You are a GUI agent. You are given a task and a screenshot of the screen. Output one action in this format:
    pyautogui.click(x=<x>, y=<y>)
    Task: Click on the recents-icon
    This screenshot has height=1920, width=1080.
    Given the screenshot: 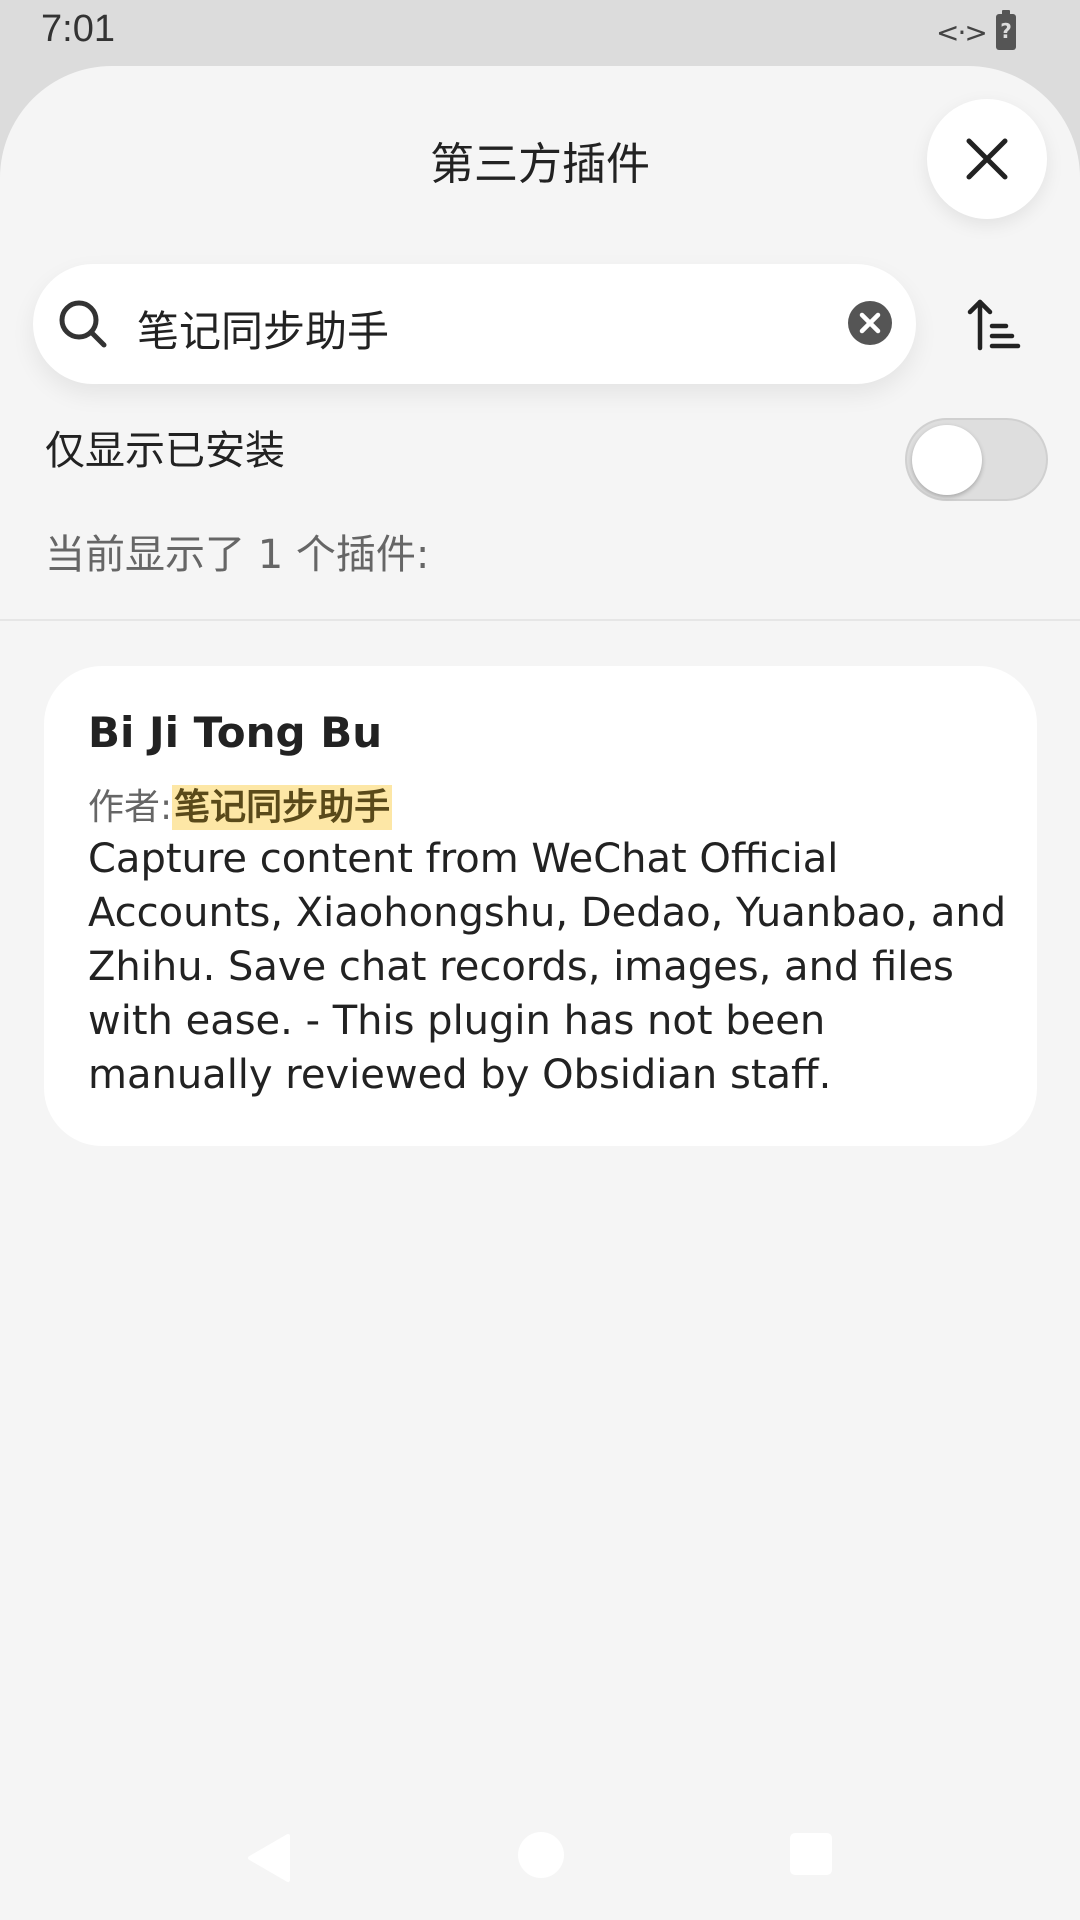 What is the action you would take?
    pyautogui.click(x=811, y=1854)
    